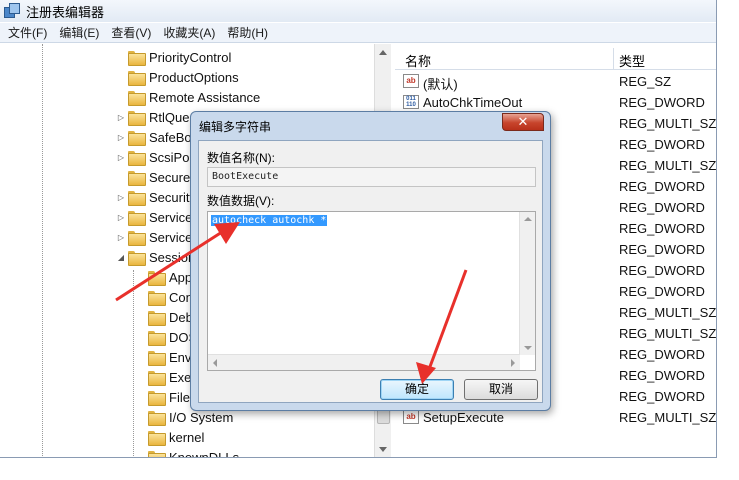 The width and height of the screenshot is (739, 480). I want to click on tree-item: App, so click(164, 277).